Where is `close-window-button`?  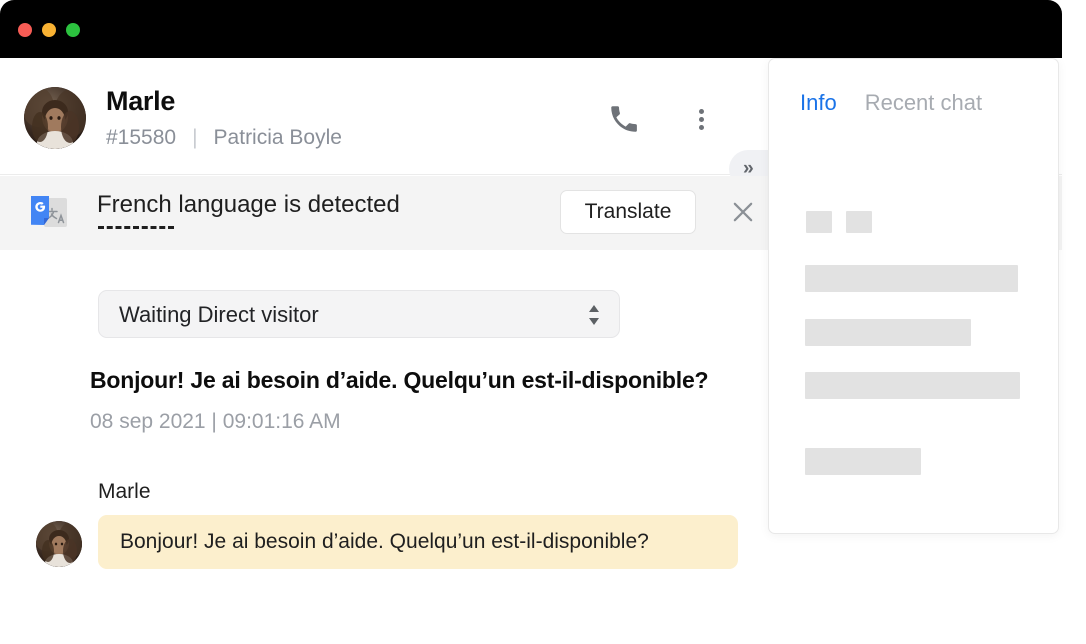 close-window-button is located at coordinates (25, 30).